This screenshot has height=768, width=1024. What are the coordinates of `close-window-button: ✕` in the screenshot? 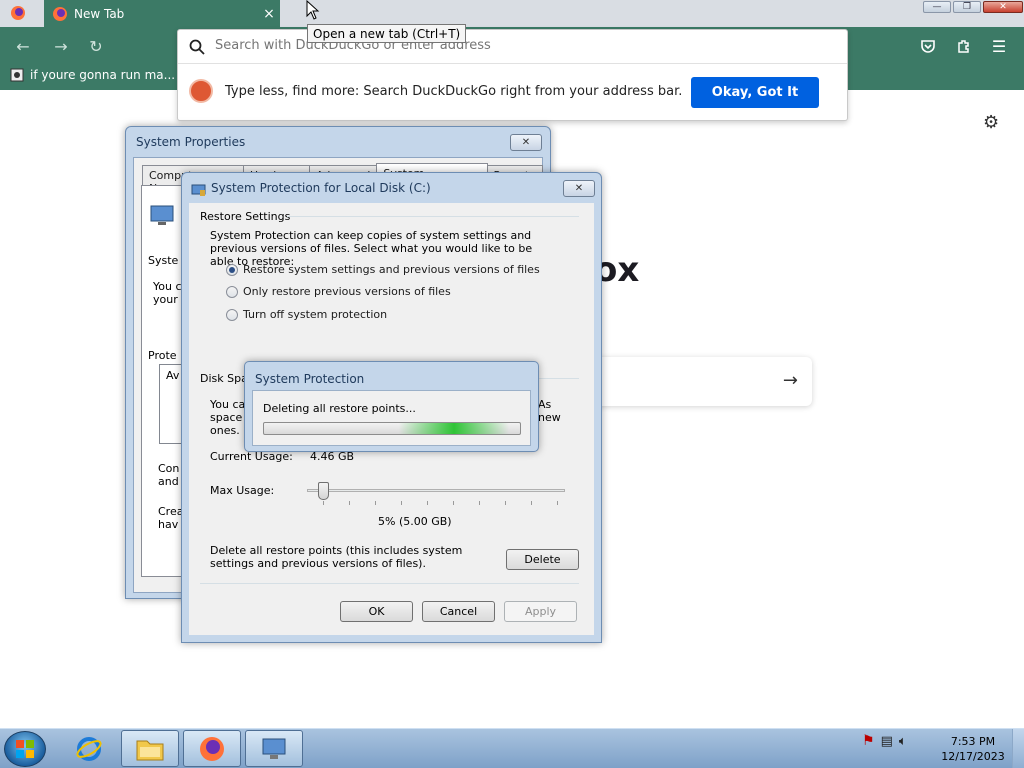 It's located at (1003, 7).